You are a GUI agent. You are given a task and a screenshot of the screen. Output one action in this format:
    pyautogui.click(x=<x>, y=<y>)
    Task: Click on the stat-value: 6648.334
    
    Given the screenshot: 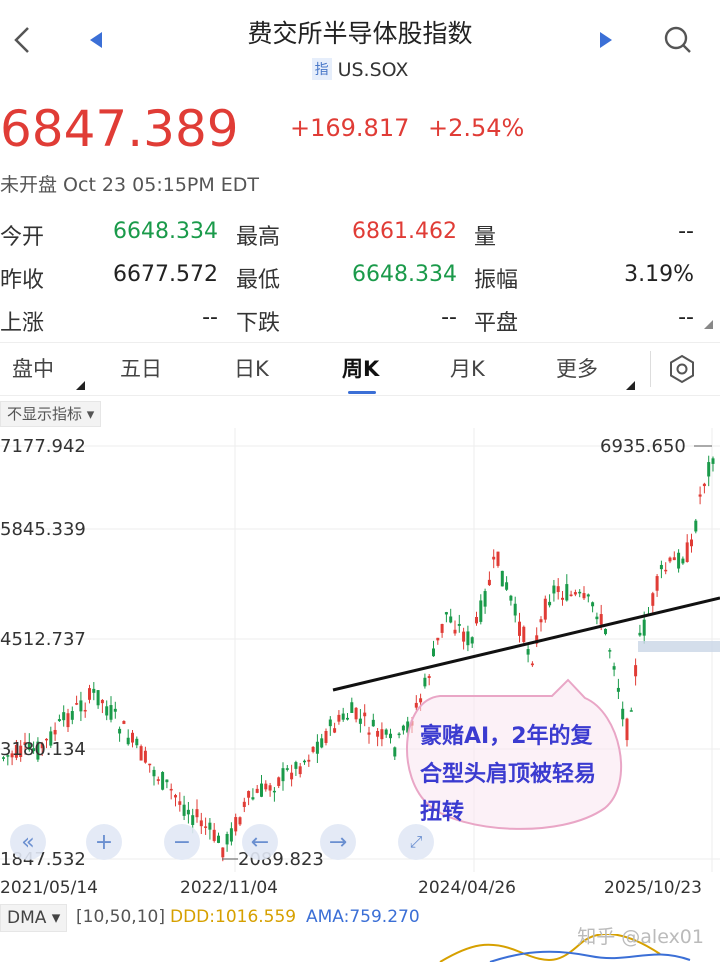 What is the action you would take?
    pyautogui.click(x=404, y=274)
    